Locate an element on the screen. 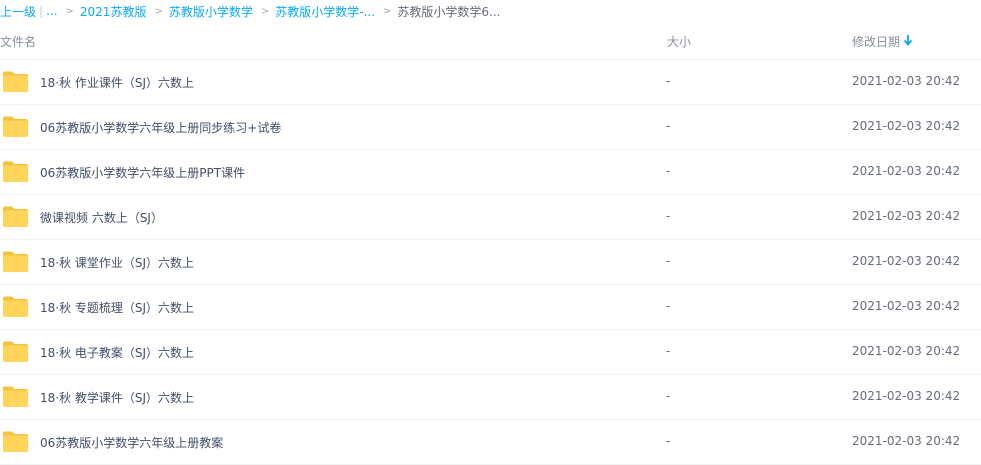 The image size is (981, 465). breadcrumb-item-2: 苏教版小学数学 is located at coordinates (211, 11).